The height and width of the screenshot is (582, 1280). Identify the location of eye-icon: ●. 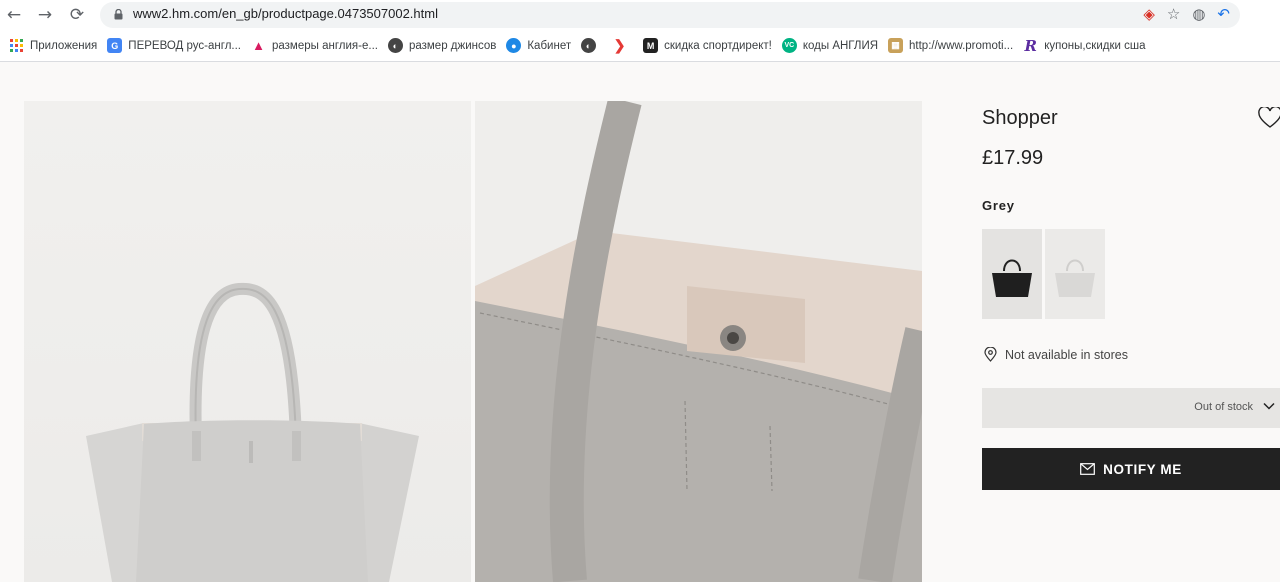
(514, 45).